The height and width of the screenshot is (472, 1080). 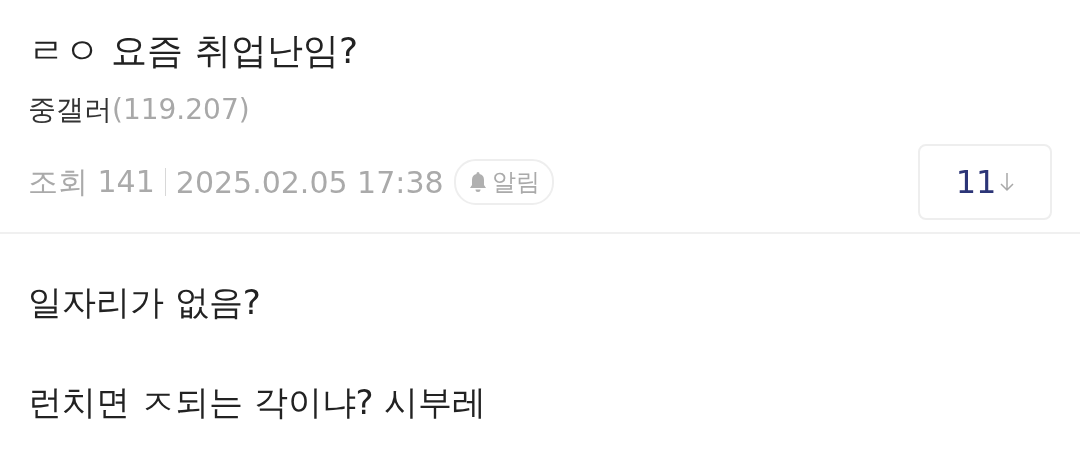 What do you see at coordinates (258, 402) in the screenshot?
I see `body-text: 런치면 ㅈ되는 각이냐? 시부레` at bounding box center [258, 402].